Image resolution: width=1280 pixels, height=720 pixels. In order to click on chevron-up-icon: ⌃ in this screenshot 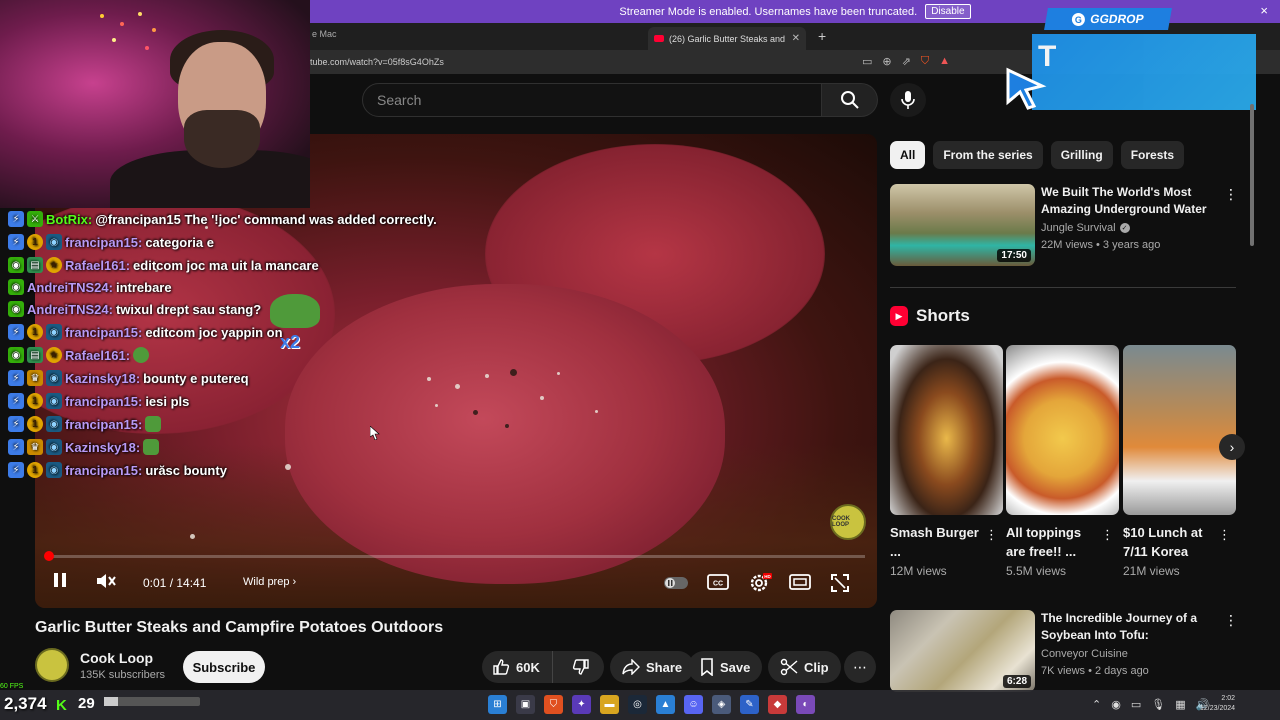, I will do `click(1096, 704)`.